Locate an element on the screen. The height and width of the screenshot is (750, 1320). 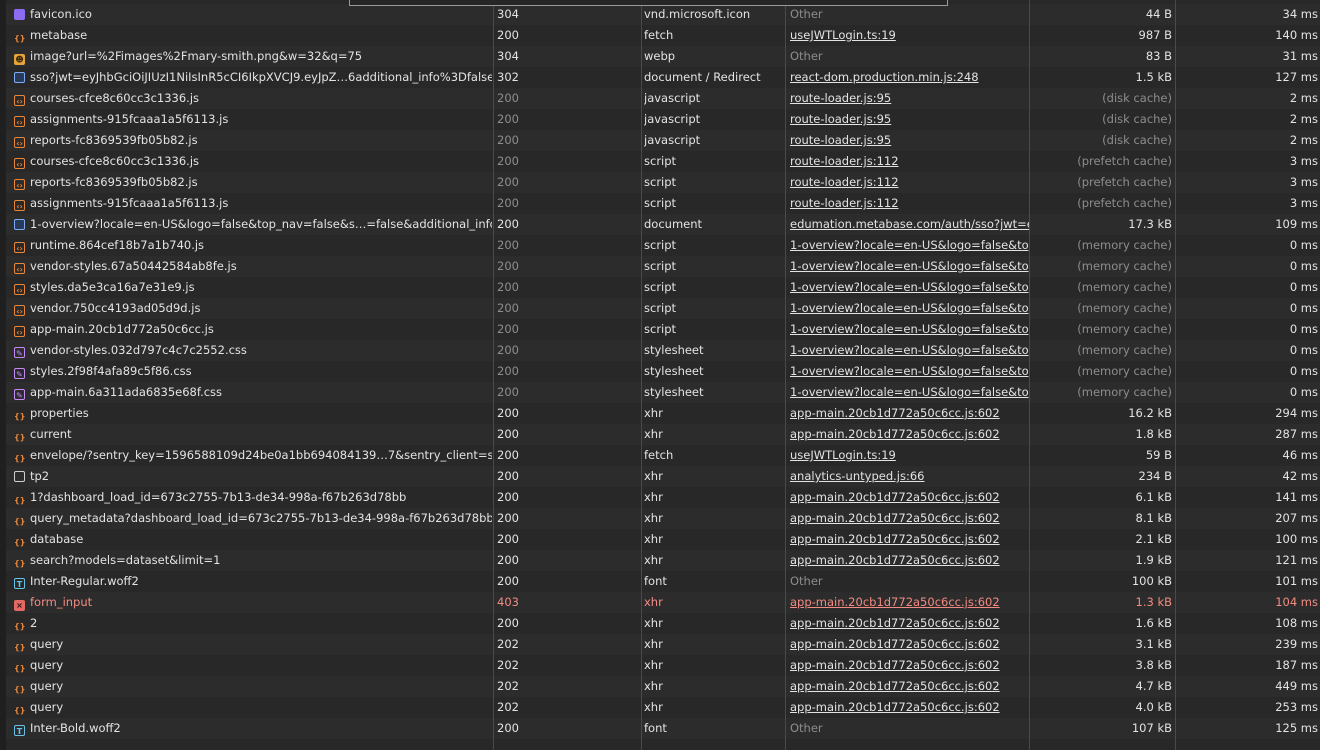
request-name-cell: {} metabase is located at coordinates (253, 35).